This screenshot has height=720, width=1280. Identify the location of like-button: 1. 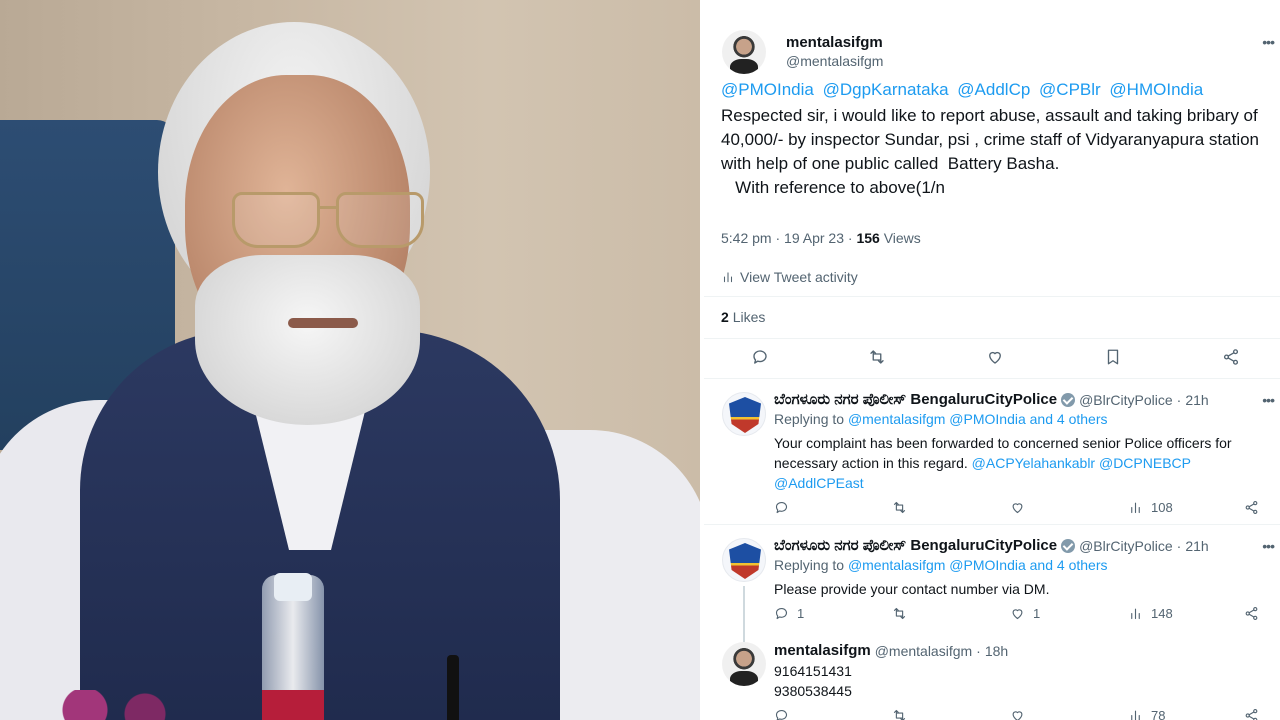
(1025, 613).